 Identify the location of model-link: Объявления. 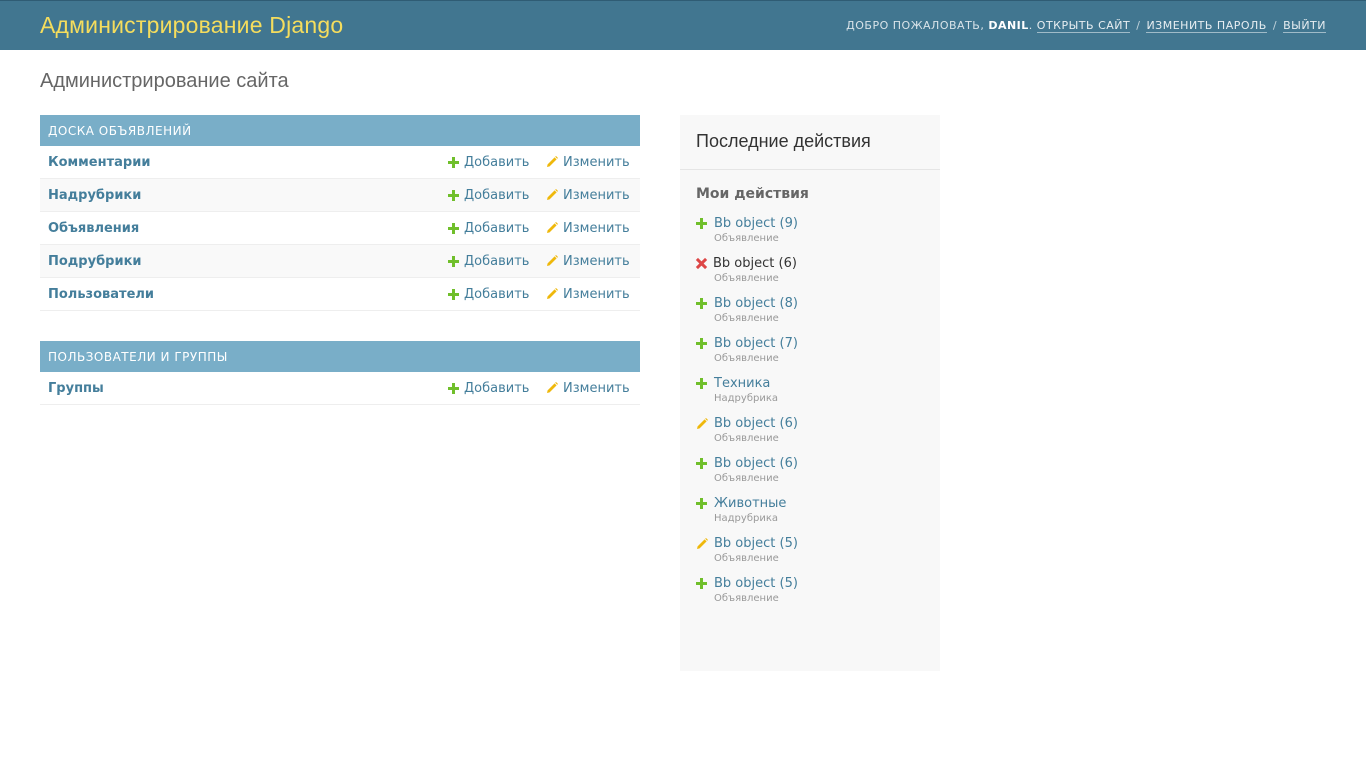
(248, 228).